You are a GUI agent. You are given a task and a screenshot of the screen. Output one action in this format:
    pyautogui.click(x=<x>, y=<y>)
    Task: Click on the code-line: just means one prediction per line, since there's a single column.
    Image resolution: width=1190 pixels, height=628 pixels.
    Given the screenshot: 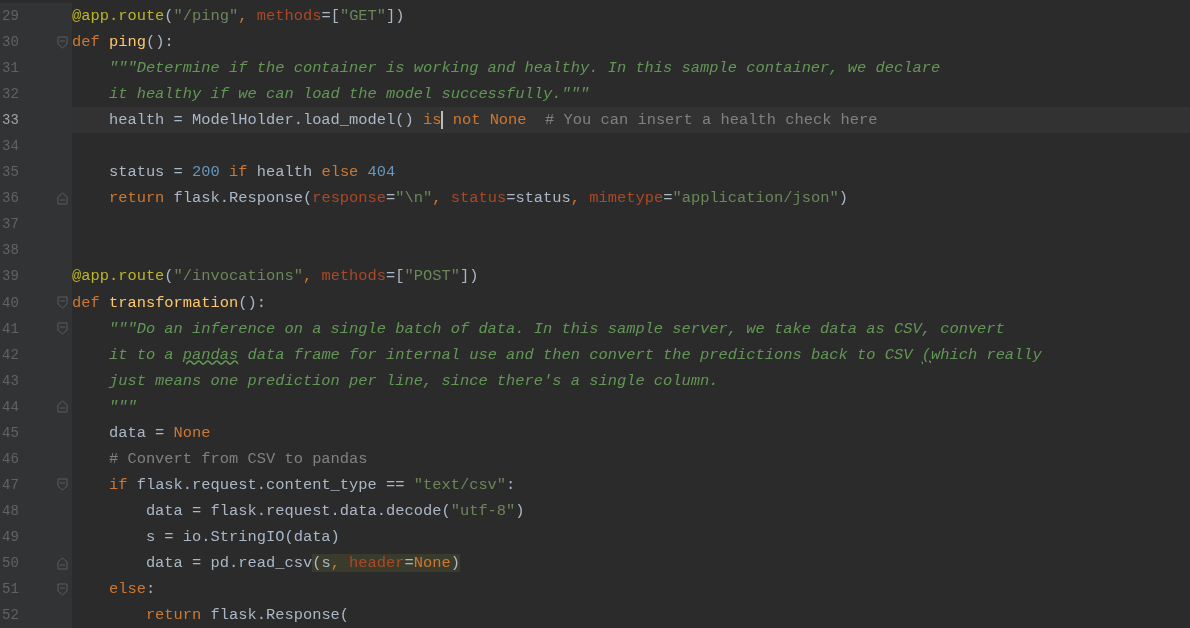 What is the action you would take?
    pyautogui.click(x=413, y=380)
    